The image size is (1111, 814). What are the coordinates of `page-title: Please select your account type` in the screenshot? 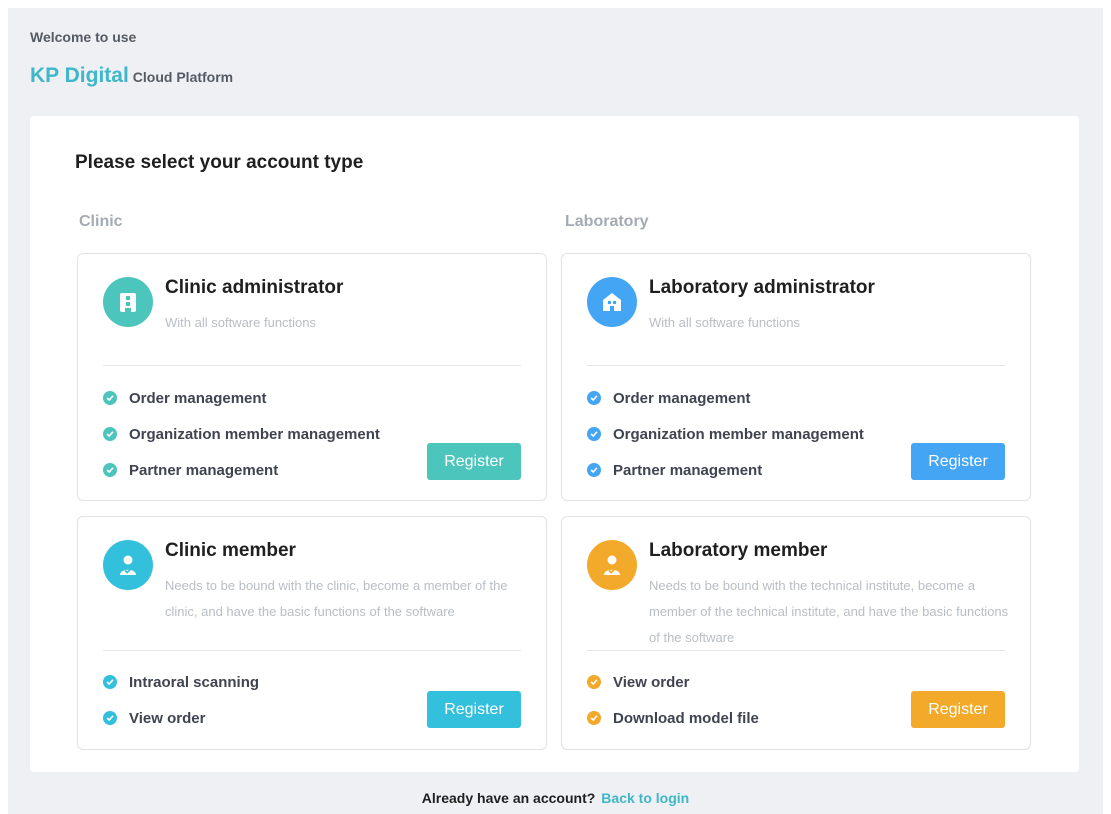 It's located at (219, 162).